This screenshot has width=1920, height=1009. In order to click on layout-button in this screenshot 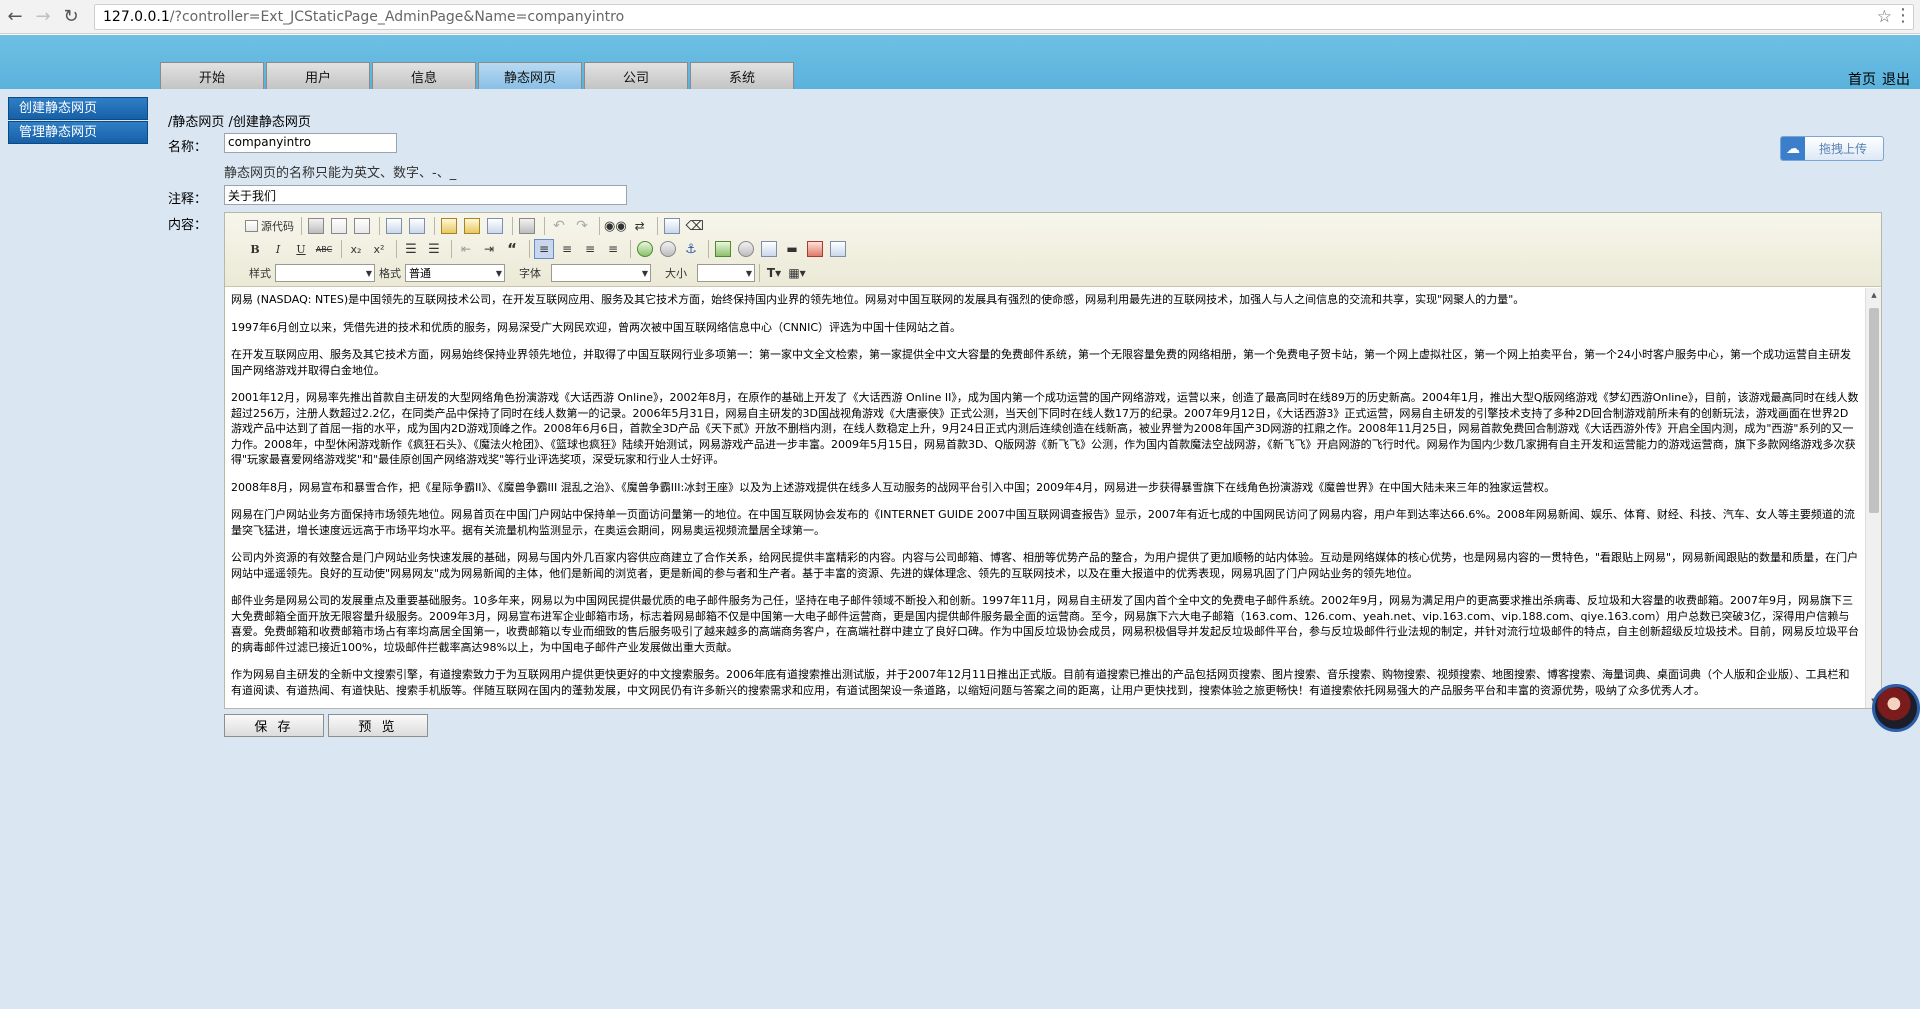, I will do `click(417, 226)`.